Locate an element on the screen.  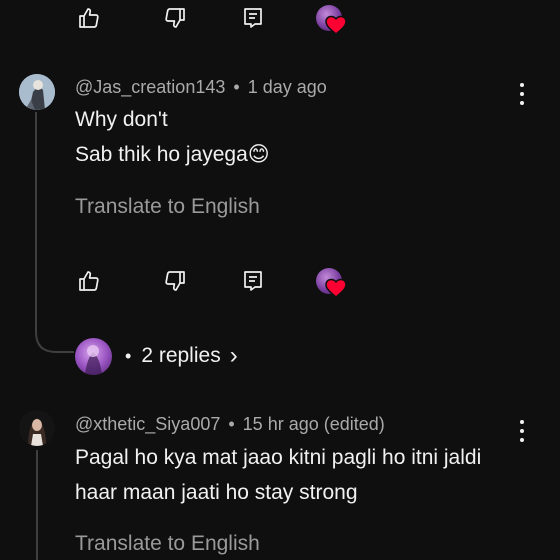
comment-time: 1 day ago is located at coordinates (287, 87).